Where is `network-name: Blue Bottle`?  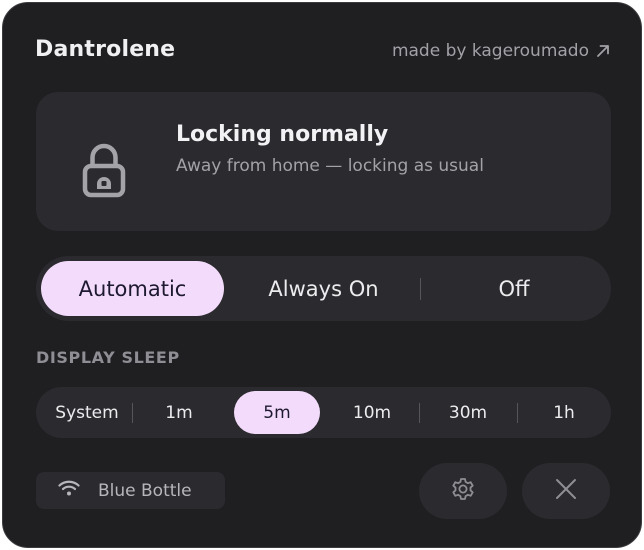 network-name: Blue Bottle is located at coordinates (145, 490).